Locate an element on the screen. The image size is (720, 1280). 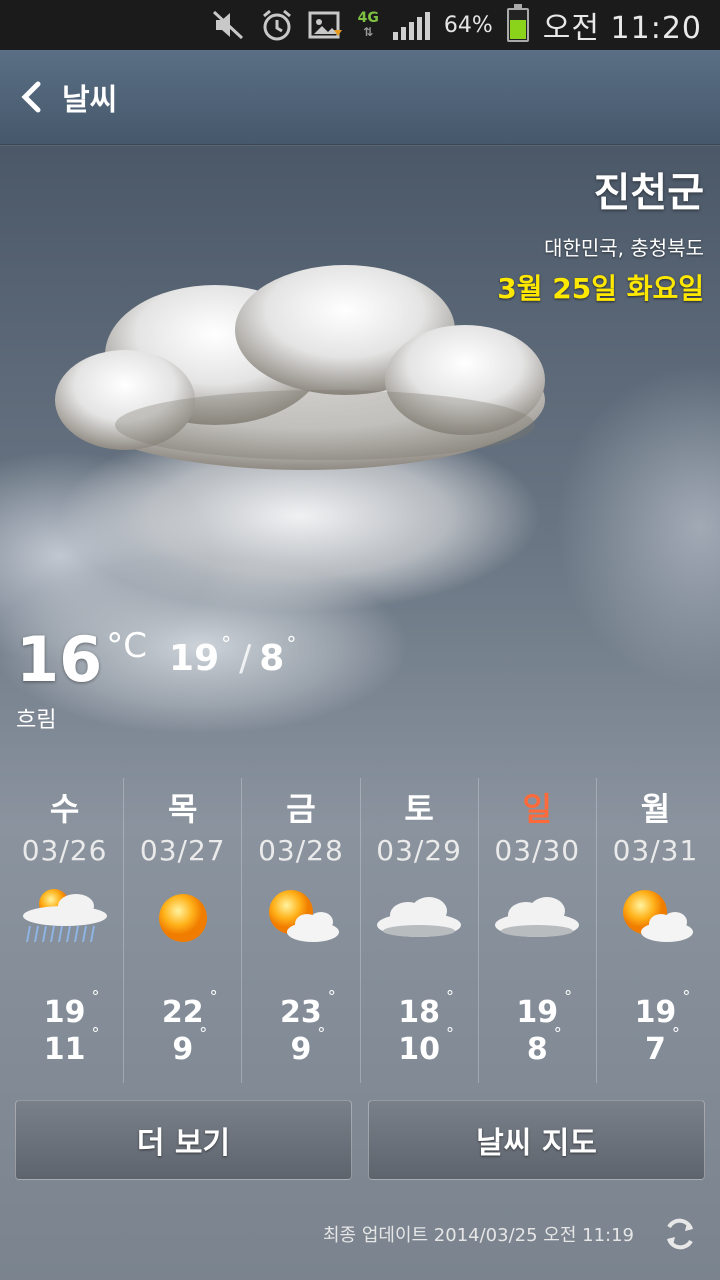
forecast-low: 8 ° is located at coordinates (544, 1045).